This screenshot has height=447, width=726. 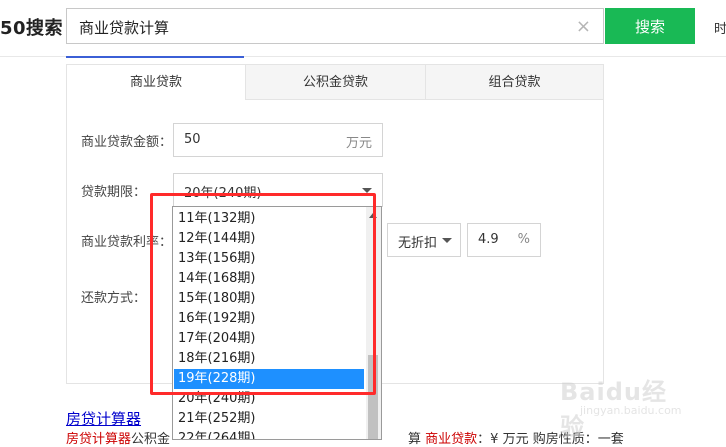 I want to click on term-label: 贷款期限：, so click(x=114, y=192).